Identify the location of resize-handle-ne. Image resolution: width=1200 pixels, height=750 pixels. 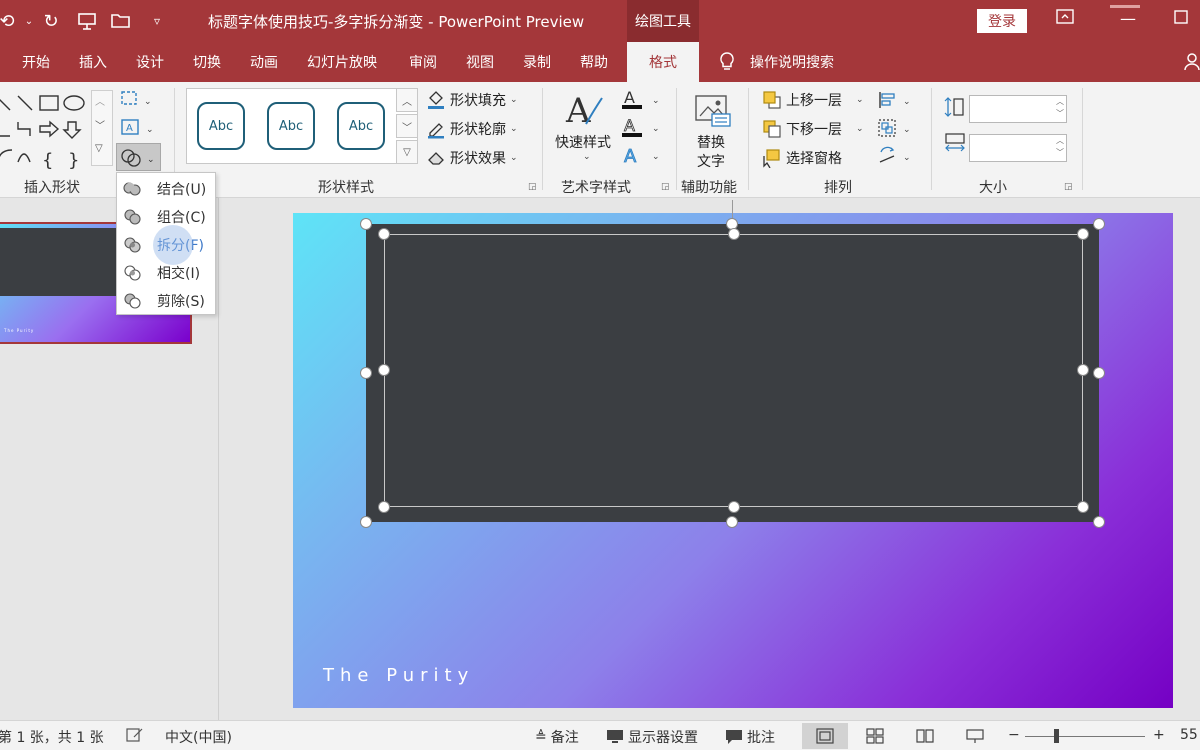
(1099, 224).